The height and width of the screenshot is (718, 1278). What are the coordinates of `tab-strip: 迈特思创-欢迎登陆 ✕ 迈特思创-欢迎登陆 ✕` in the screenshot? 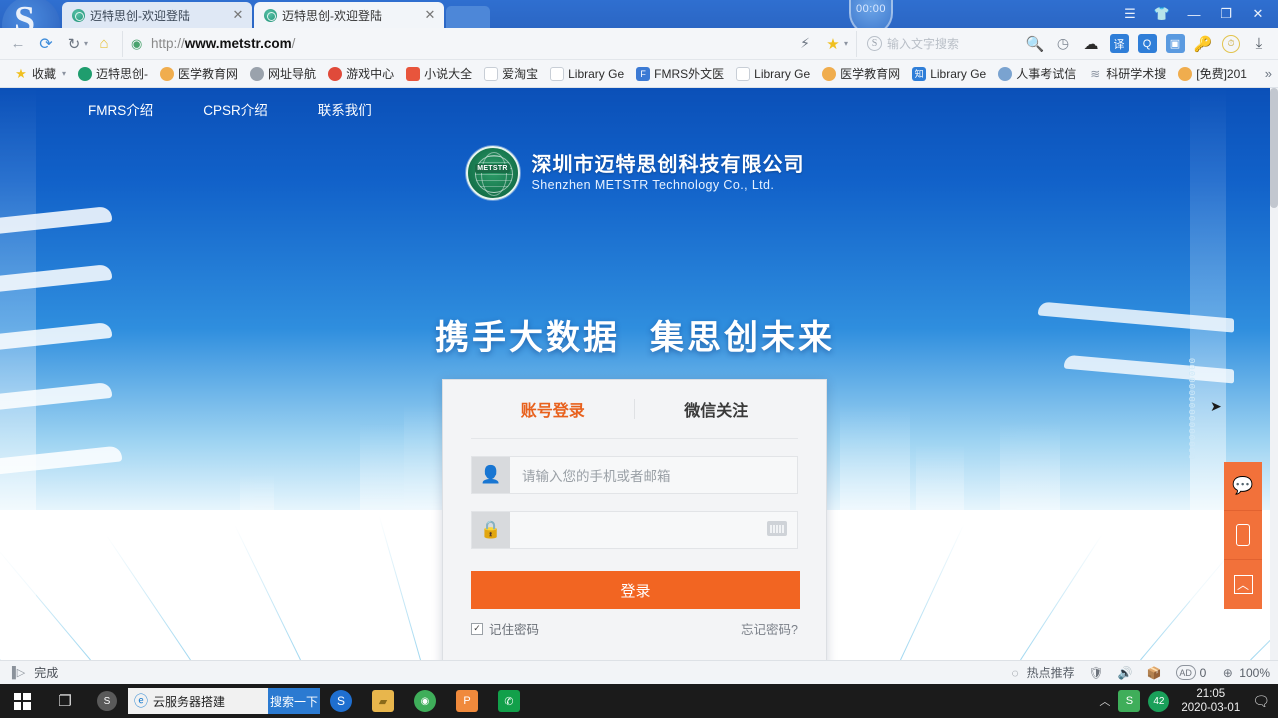 It's located at (276, 14).